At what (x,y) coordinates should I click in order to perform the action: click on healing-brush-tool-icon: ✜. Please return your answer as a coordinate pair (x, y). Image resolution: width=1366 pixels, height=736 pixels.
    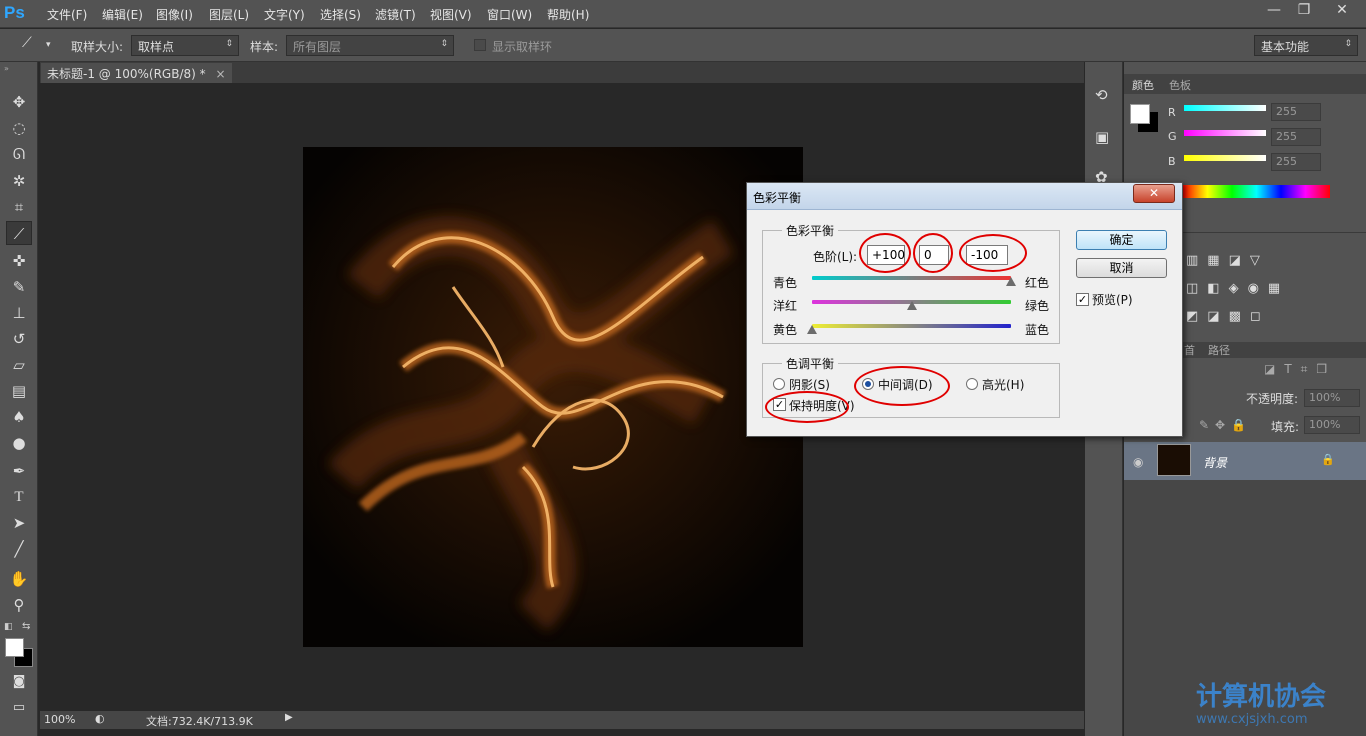
    Looking at the image, I should click on (19, 261).